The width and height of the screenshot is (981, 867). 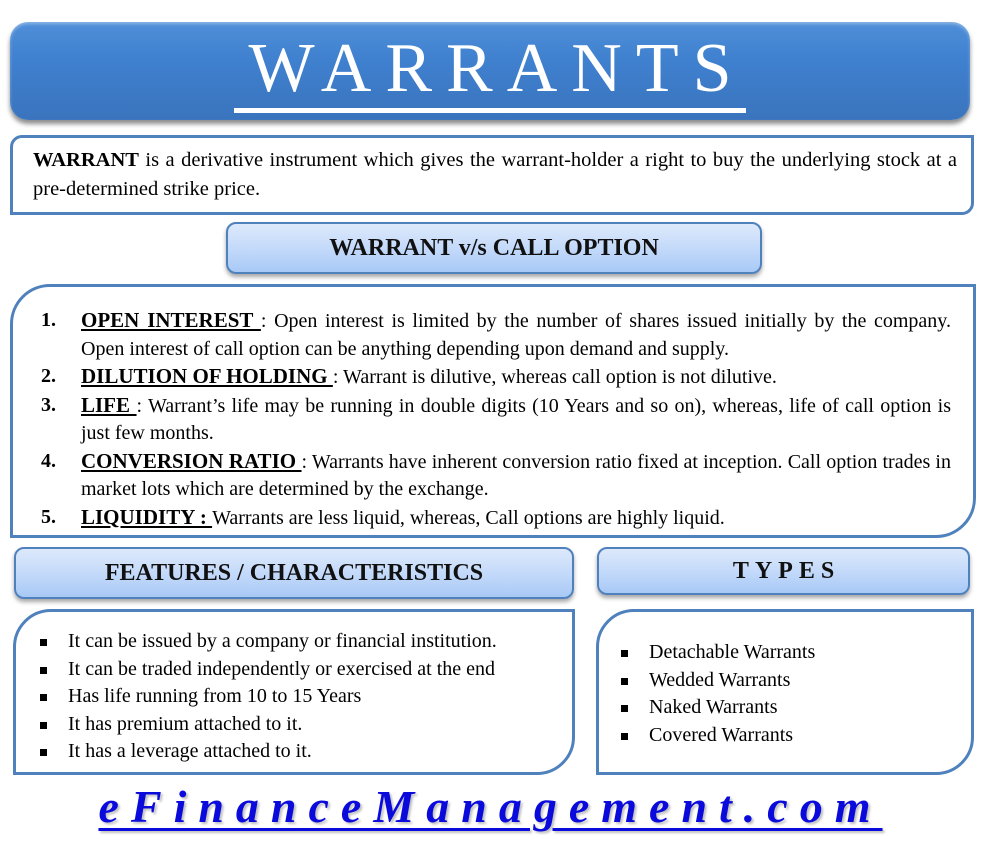 I want to click on comparison-heading-text: WARRANT v/s CALL OPTION, so click(x=494, y=247).